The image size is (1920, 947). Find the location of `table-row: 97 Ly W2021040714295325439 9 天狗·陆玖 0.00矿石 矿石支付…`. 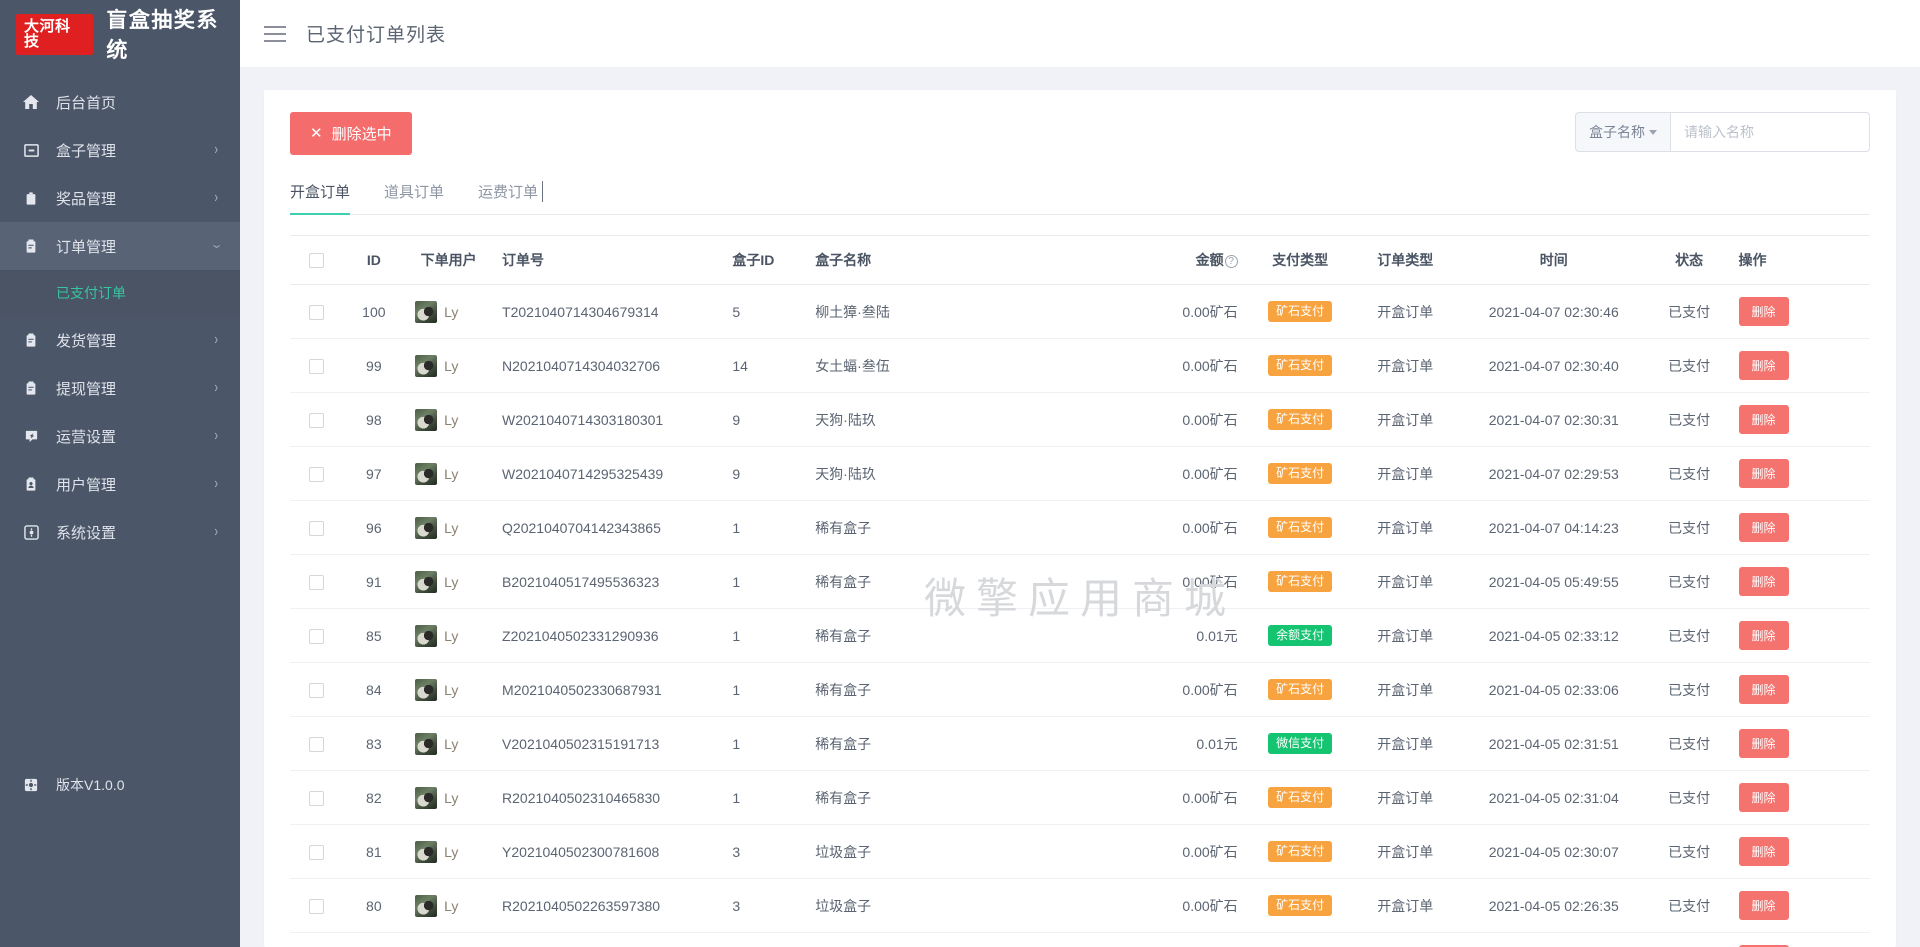

table-row: 97 Ly W2021040714295325439 9 天狗·陆玖 0.00矿石 矿石支付… is located at coordinates (1080, 473).